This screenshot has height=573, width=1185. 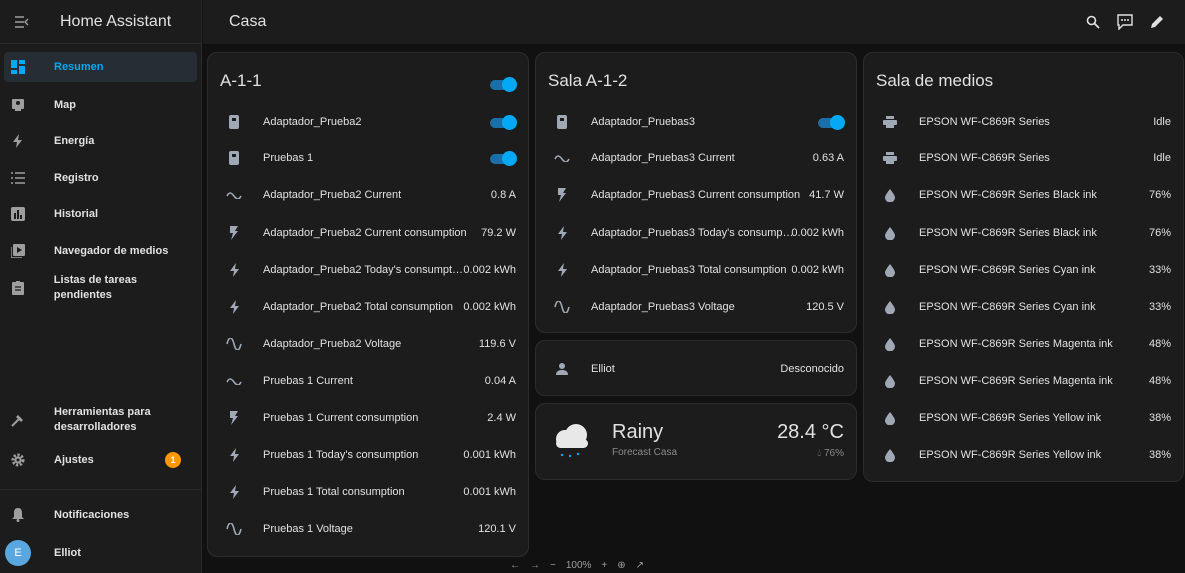 What do you see at coordinates (332, 195) in the screenshot?
I see `entity-name: Adaptador_Prueba2 Current` at bounding box center [332, 195].